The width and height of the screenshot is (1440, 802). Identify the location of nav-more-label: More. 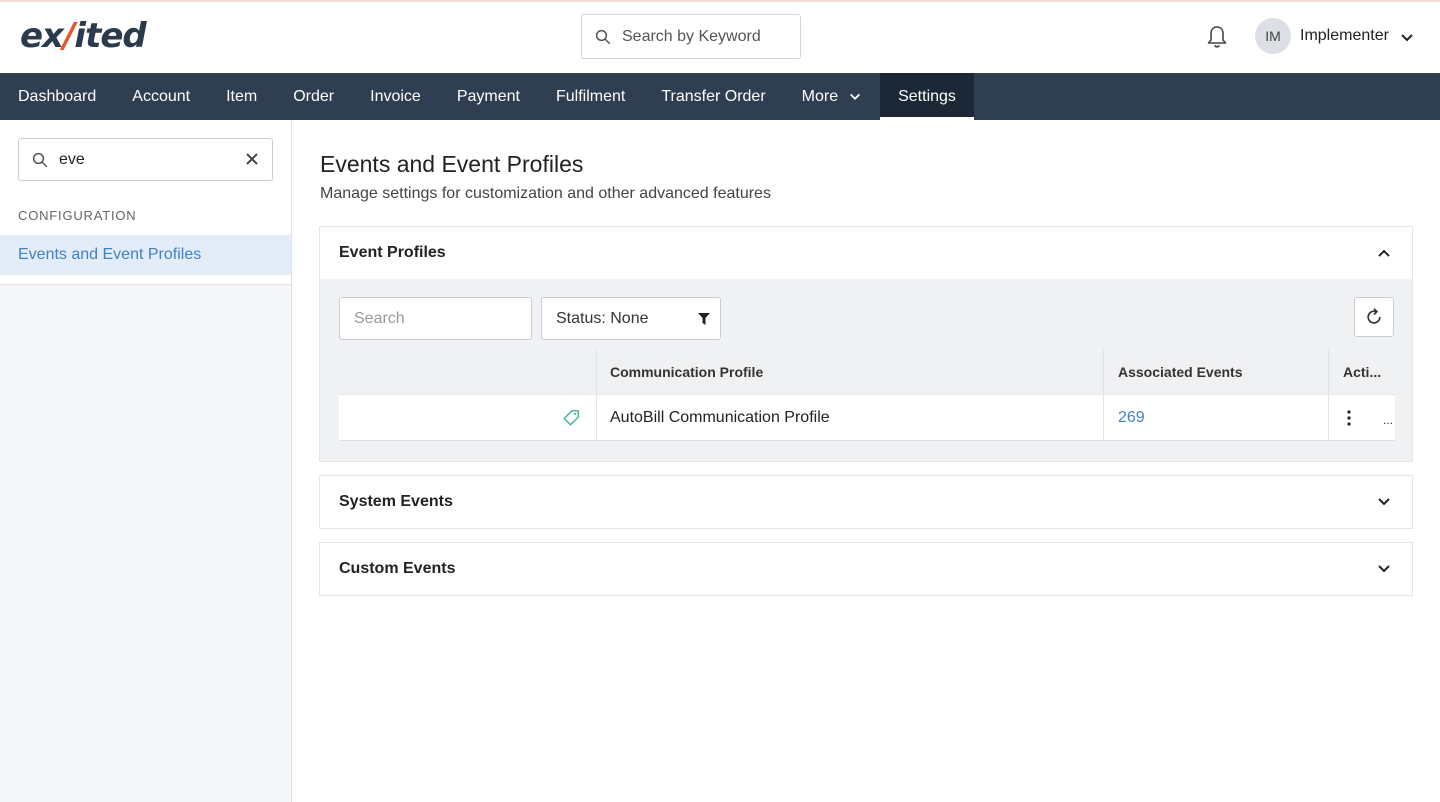
(820, 96).